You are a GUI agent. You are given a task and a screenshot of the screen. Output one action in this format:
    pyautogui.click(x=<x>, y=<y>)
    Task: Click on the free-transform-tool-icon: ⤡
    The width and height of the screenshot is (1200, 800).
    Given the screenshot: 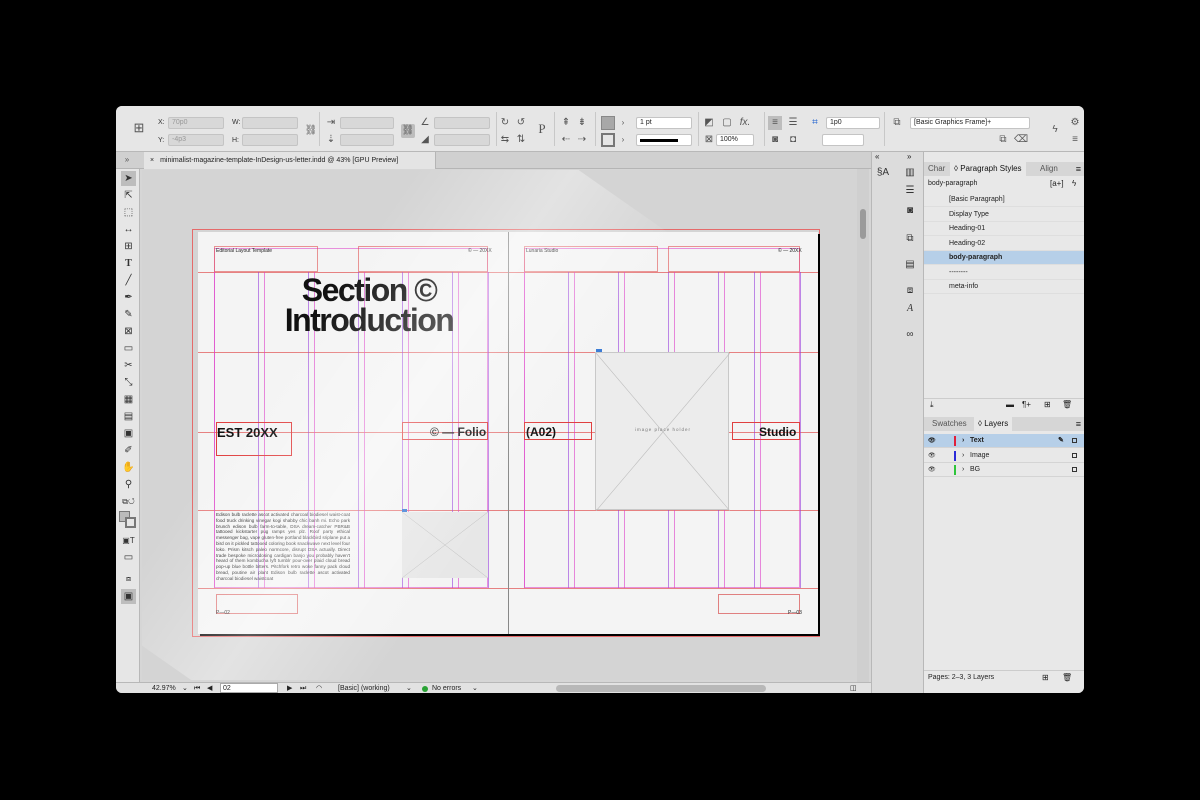 What is the action you would take?
    pyautogui.click(x=128, y=382)
    